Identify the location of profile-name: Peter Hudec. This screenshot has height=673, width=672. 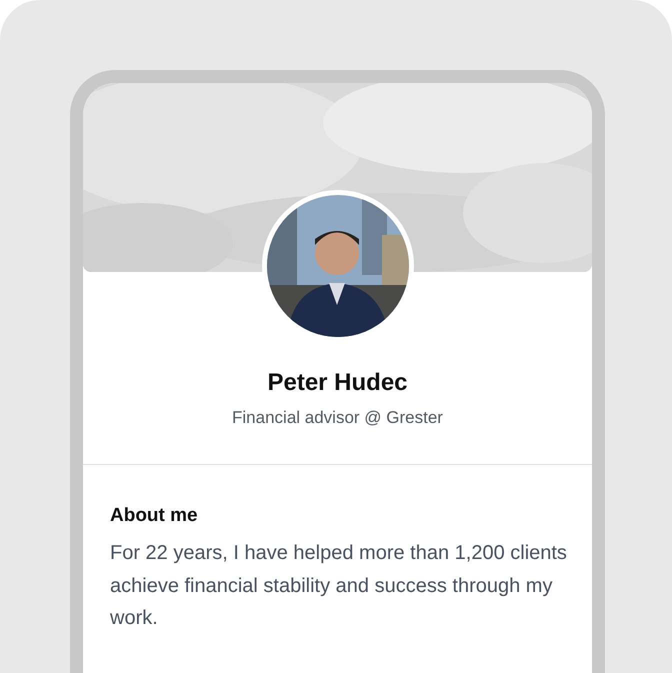
(337, 383).